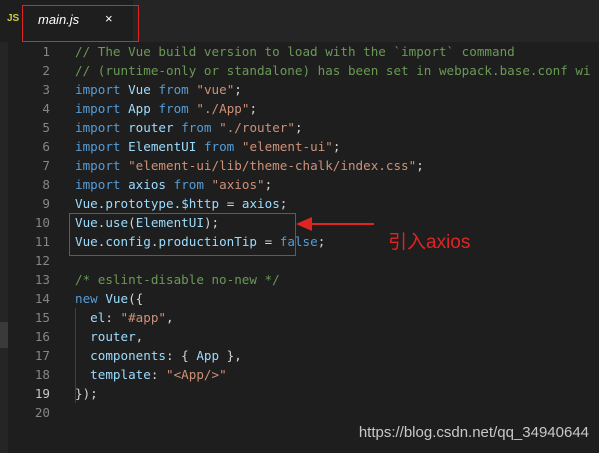 Image resolution: width=599 pixels, height=453 pixels. I want to click on code-line: 8 import axios from "axios";, so click(299, 184).